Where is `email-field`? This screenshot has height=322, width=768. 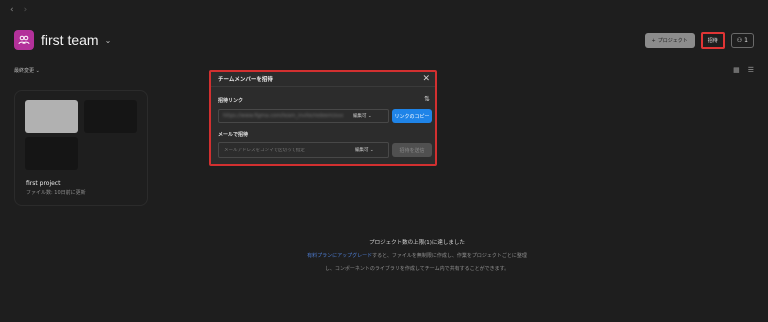
email-field is located at coordinates (286, 150).